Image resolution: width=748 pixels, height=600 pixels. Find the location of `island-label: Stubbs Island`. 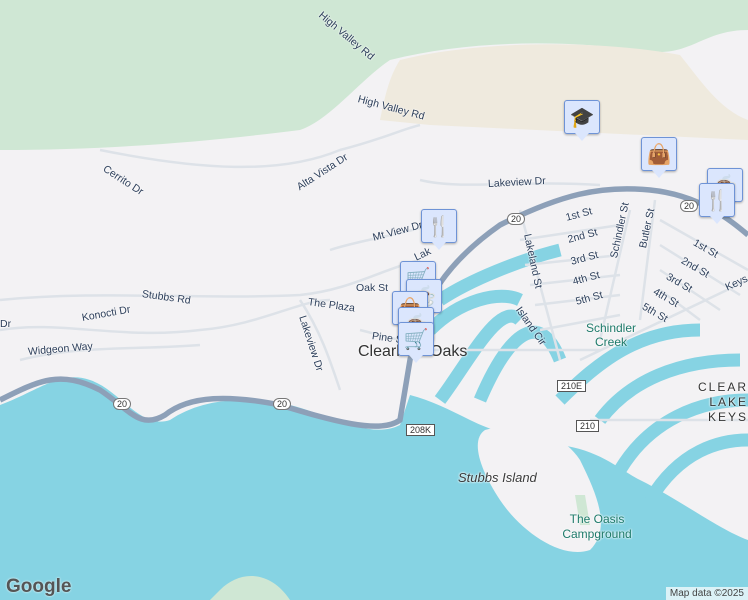

island-label: Stubbs Island is located at coordinates (497, 477).